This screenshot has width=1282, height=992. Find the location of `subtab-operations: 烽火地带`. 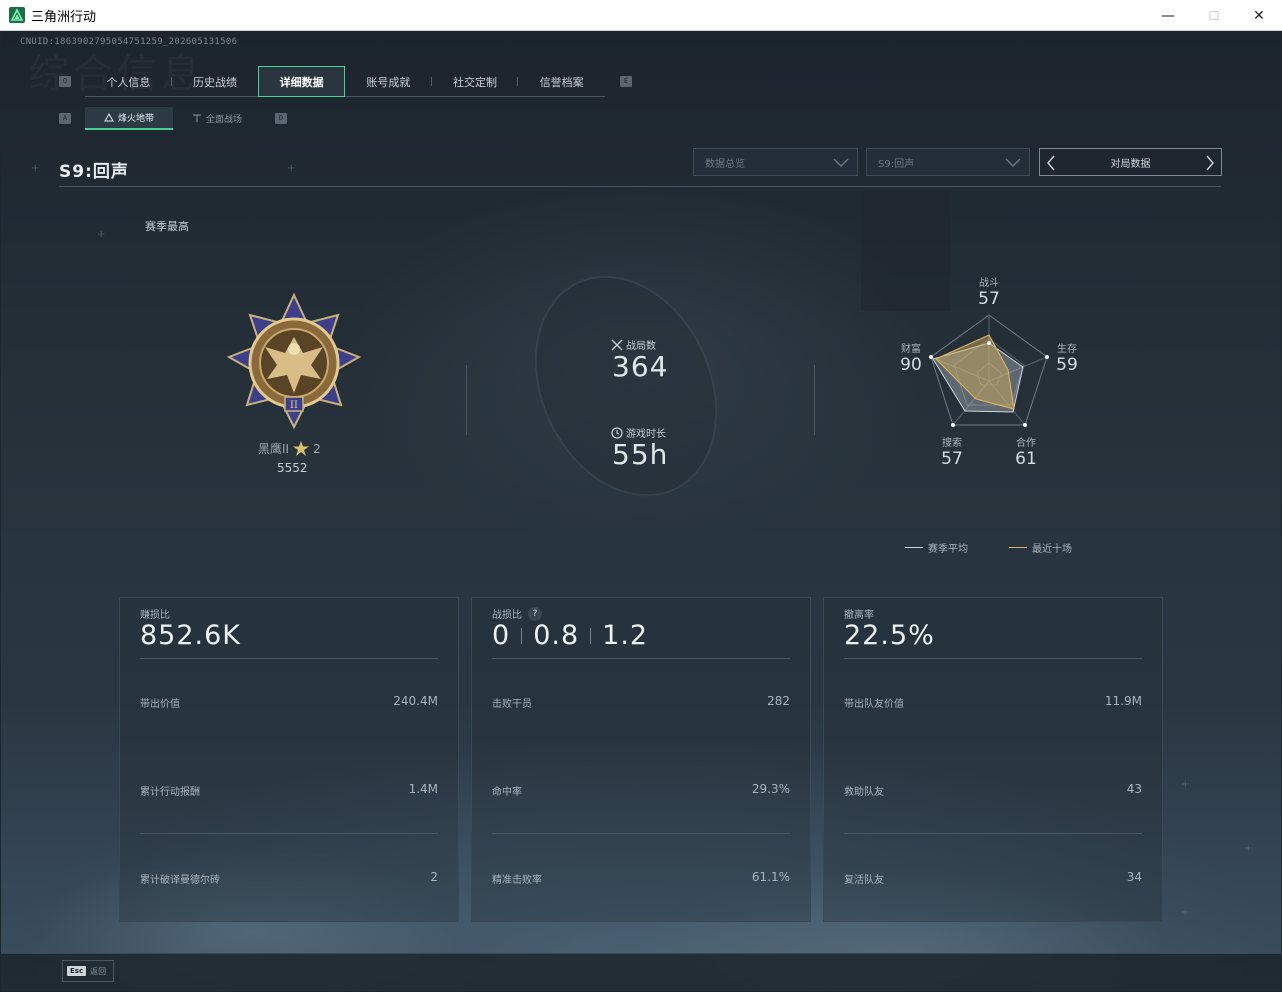

subtab-operations: 烽火地带 is located at coordinates (129, 118).